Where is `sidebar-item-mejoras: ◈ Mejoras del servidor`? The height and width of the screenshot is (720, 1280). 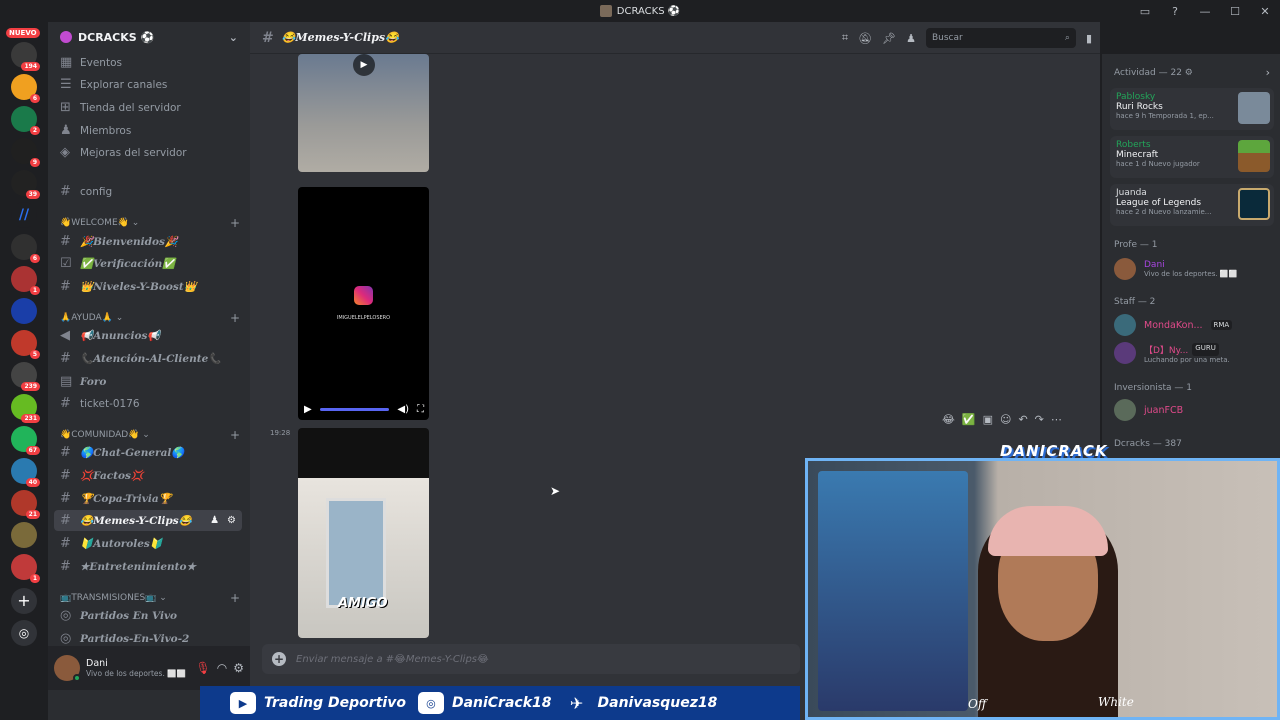 sidebar-item-mejoras: ◈ Mejoras del servidor is located at coordinates (148, 152).